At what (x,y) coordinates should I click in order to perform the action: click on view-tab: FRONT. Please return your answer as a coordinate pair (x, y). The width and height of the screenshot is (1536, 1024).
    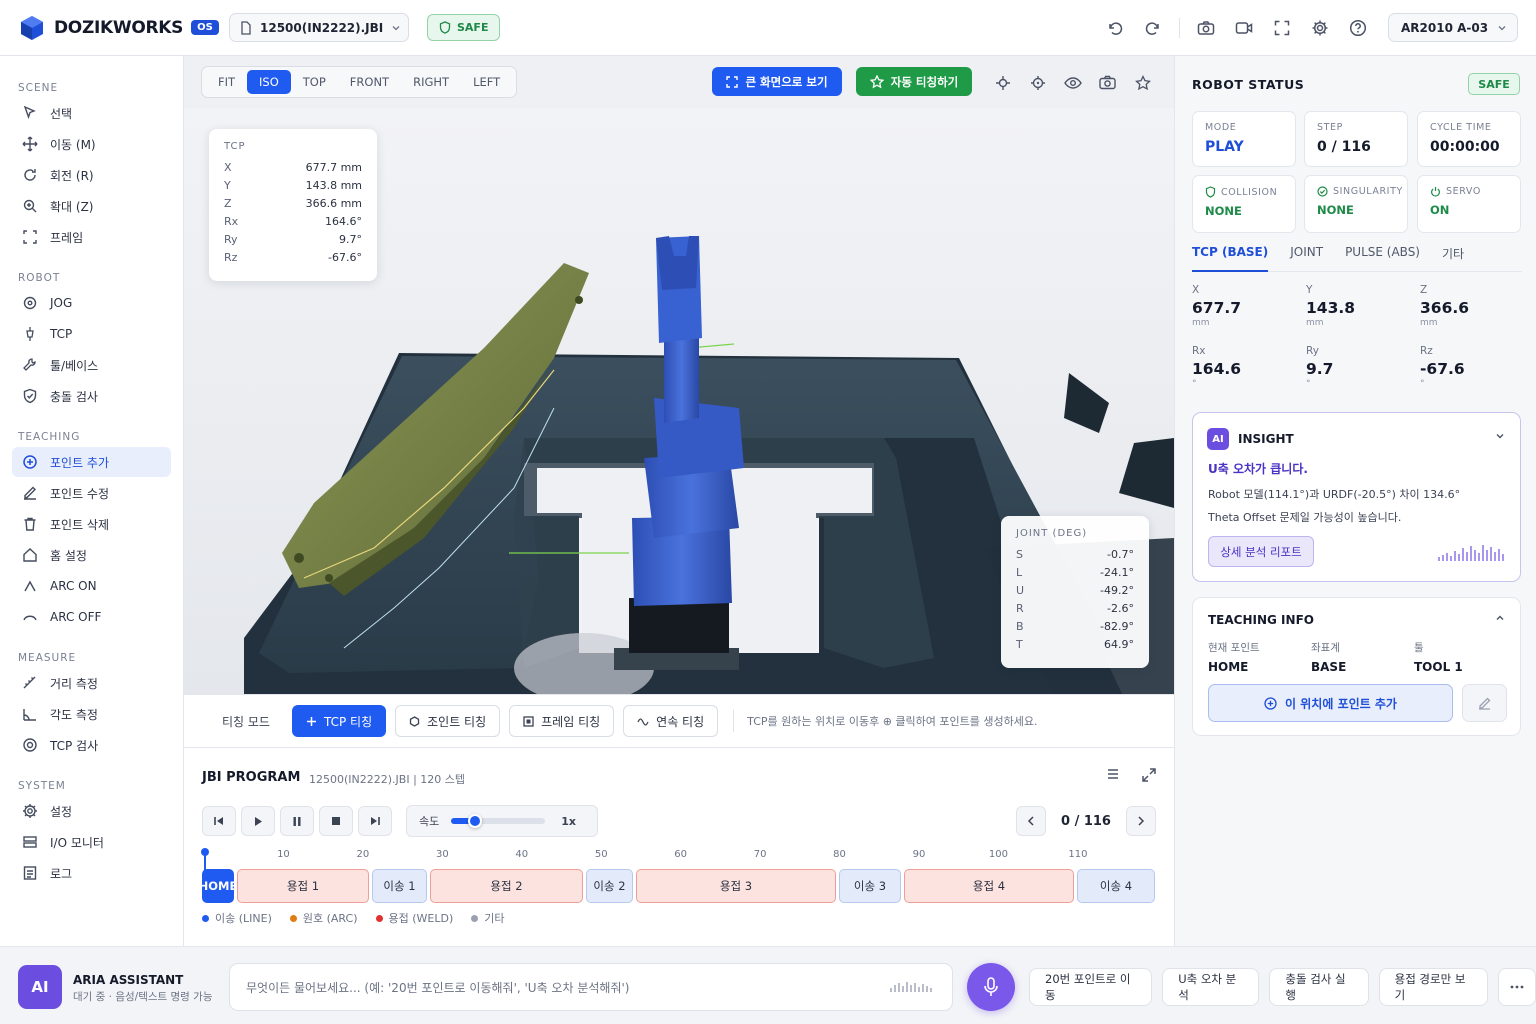
    Looking at the image, I should click on (369, 82).